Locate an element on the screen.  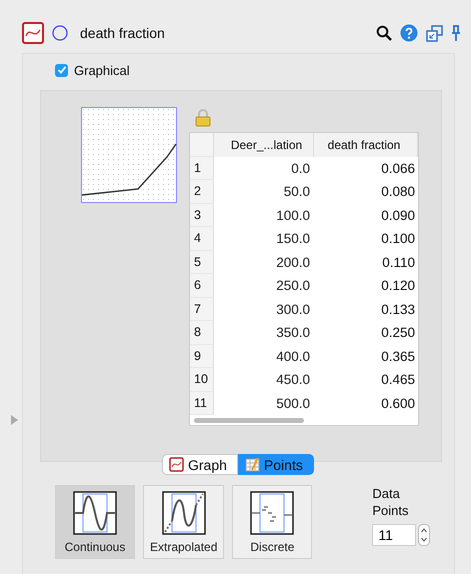
points-tab: Points is located at coordinates (276, 464).